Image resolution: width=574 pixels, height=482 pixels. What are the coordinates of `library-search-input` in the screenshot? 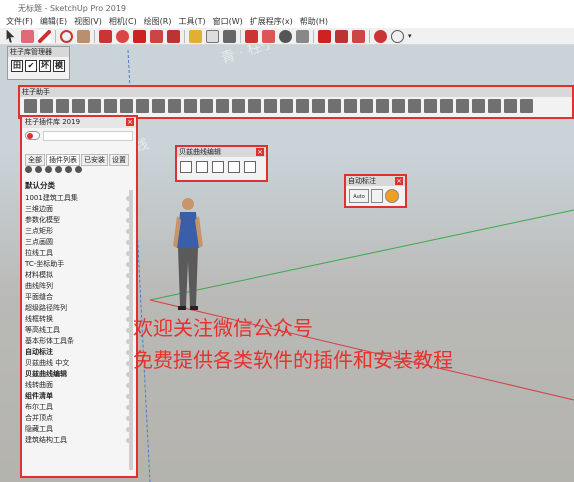 It's located at (88, 136).